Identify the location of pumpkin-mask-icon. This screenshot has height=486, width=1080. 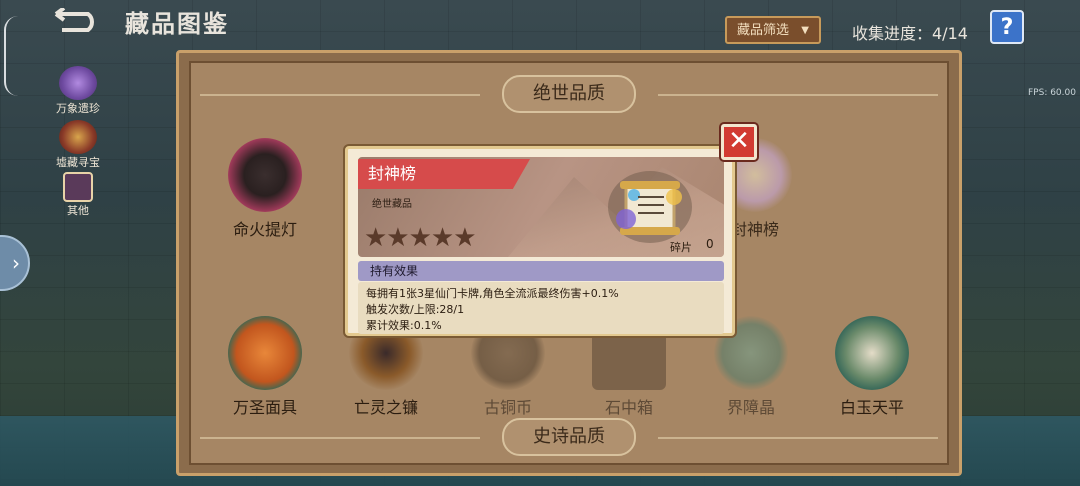
(265, 353).